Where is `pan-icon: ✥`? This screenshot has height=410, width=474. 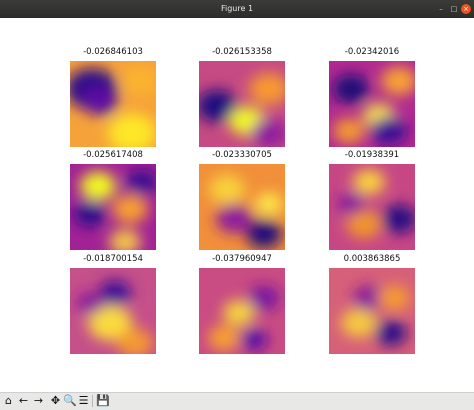 pan-icon: ✥ is located at coordinates (55, 400).